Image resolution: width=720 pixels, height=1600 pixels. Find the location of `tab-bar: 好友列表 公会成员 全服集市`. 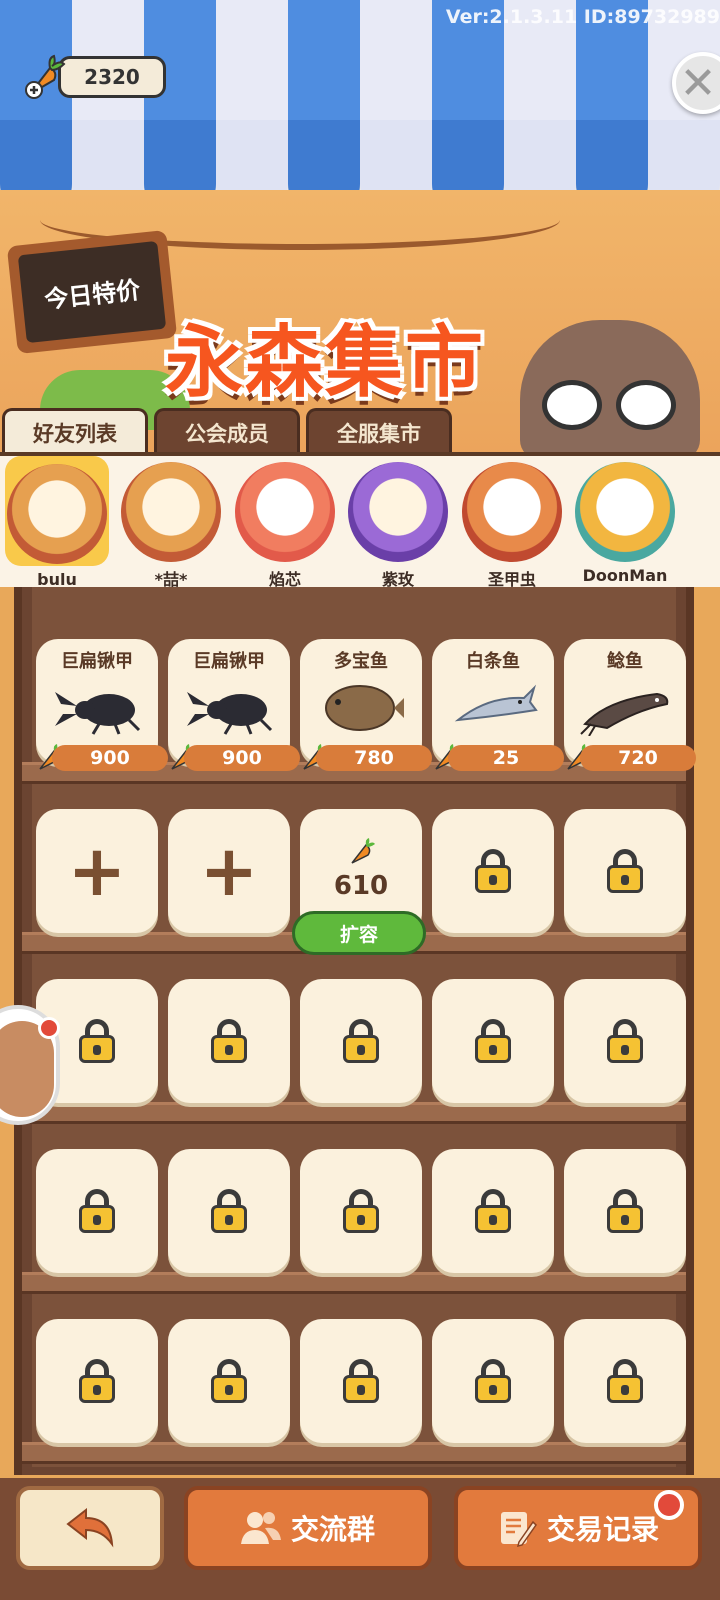

tab-bar: 好友列表 公会成员 全服集市 is located at coordinates (360, 431).